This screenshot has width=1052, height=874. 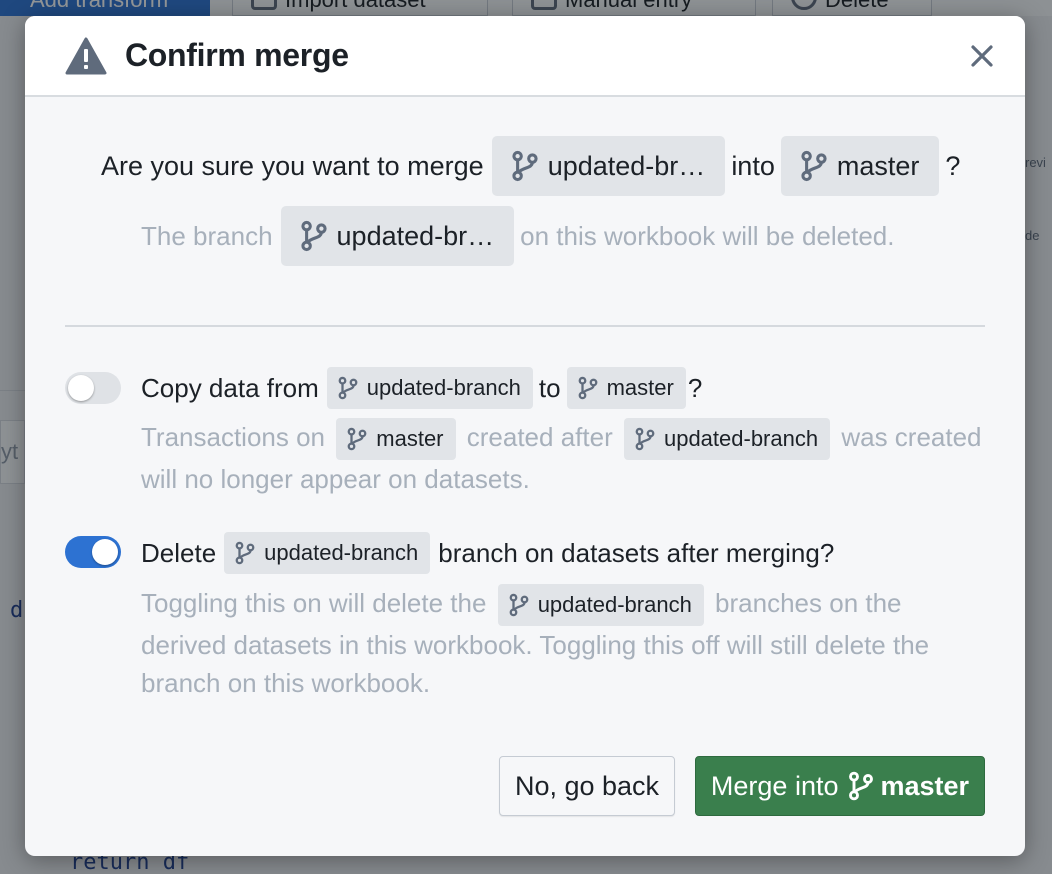 What do you see at coordinates (237, 55) in the screenshot?
I see `dialog-title: Confirm merge` at bounding box center [237, 55].